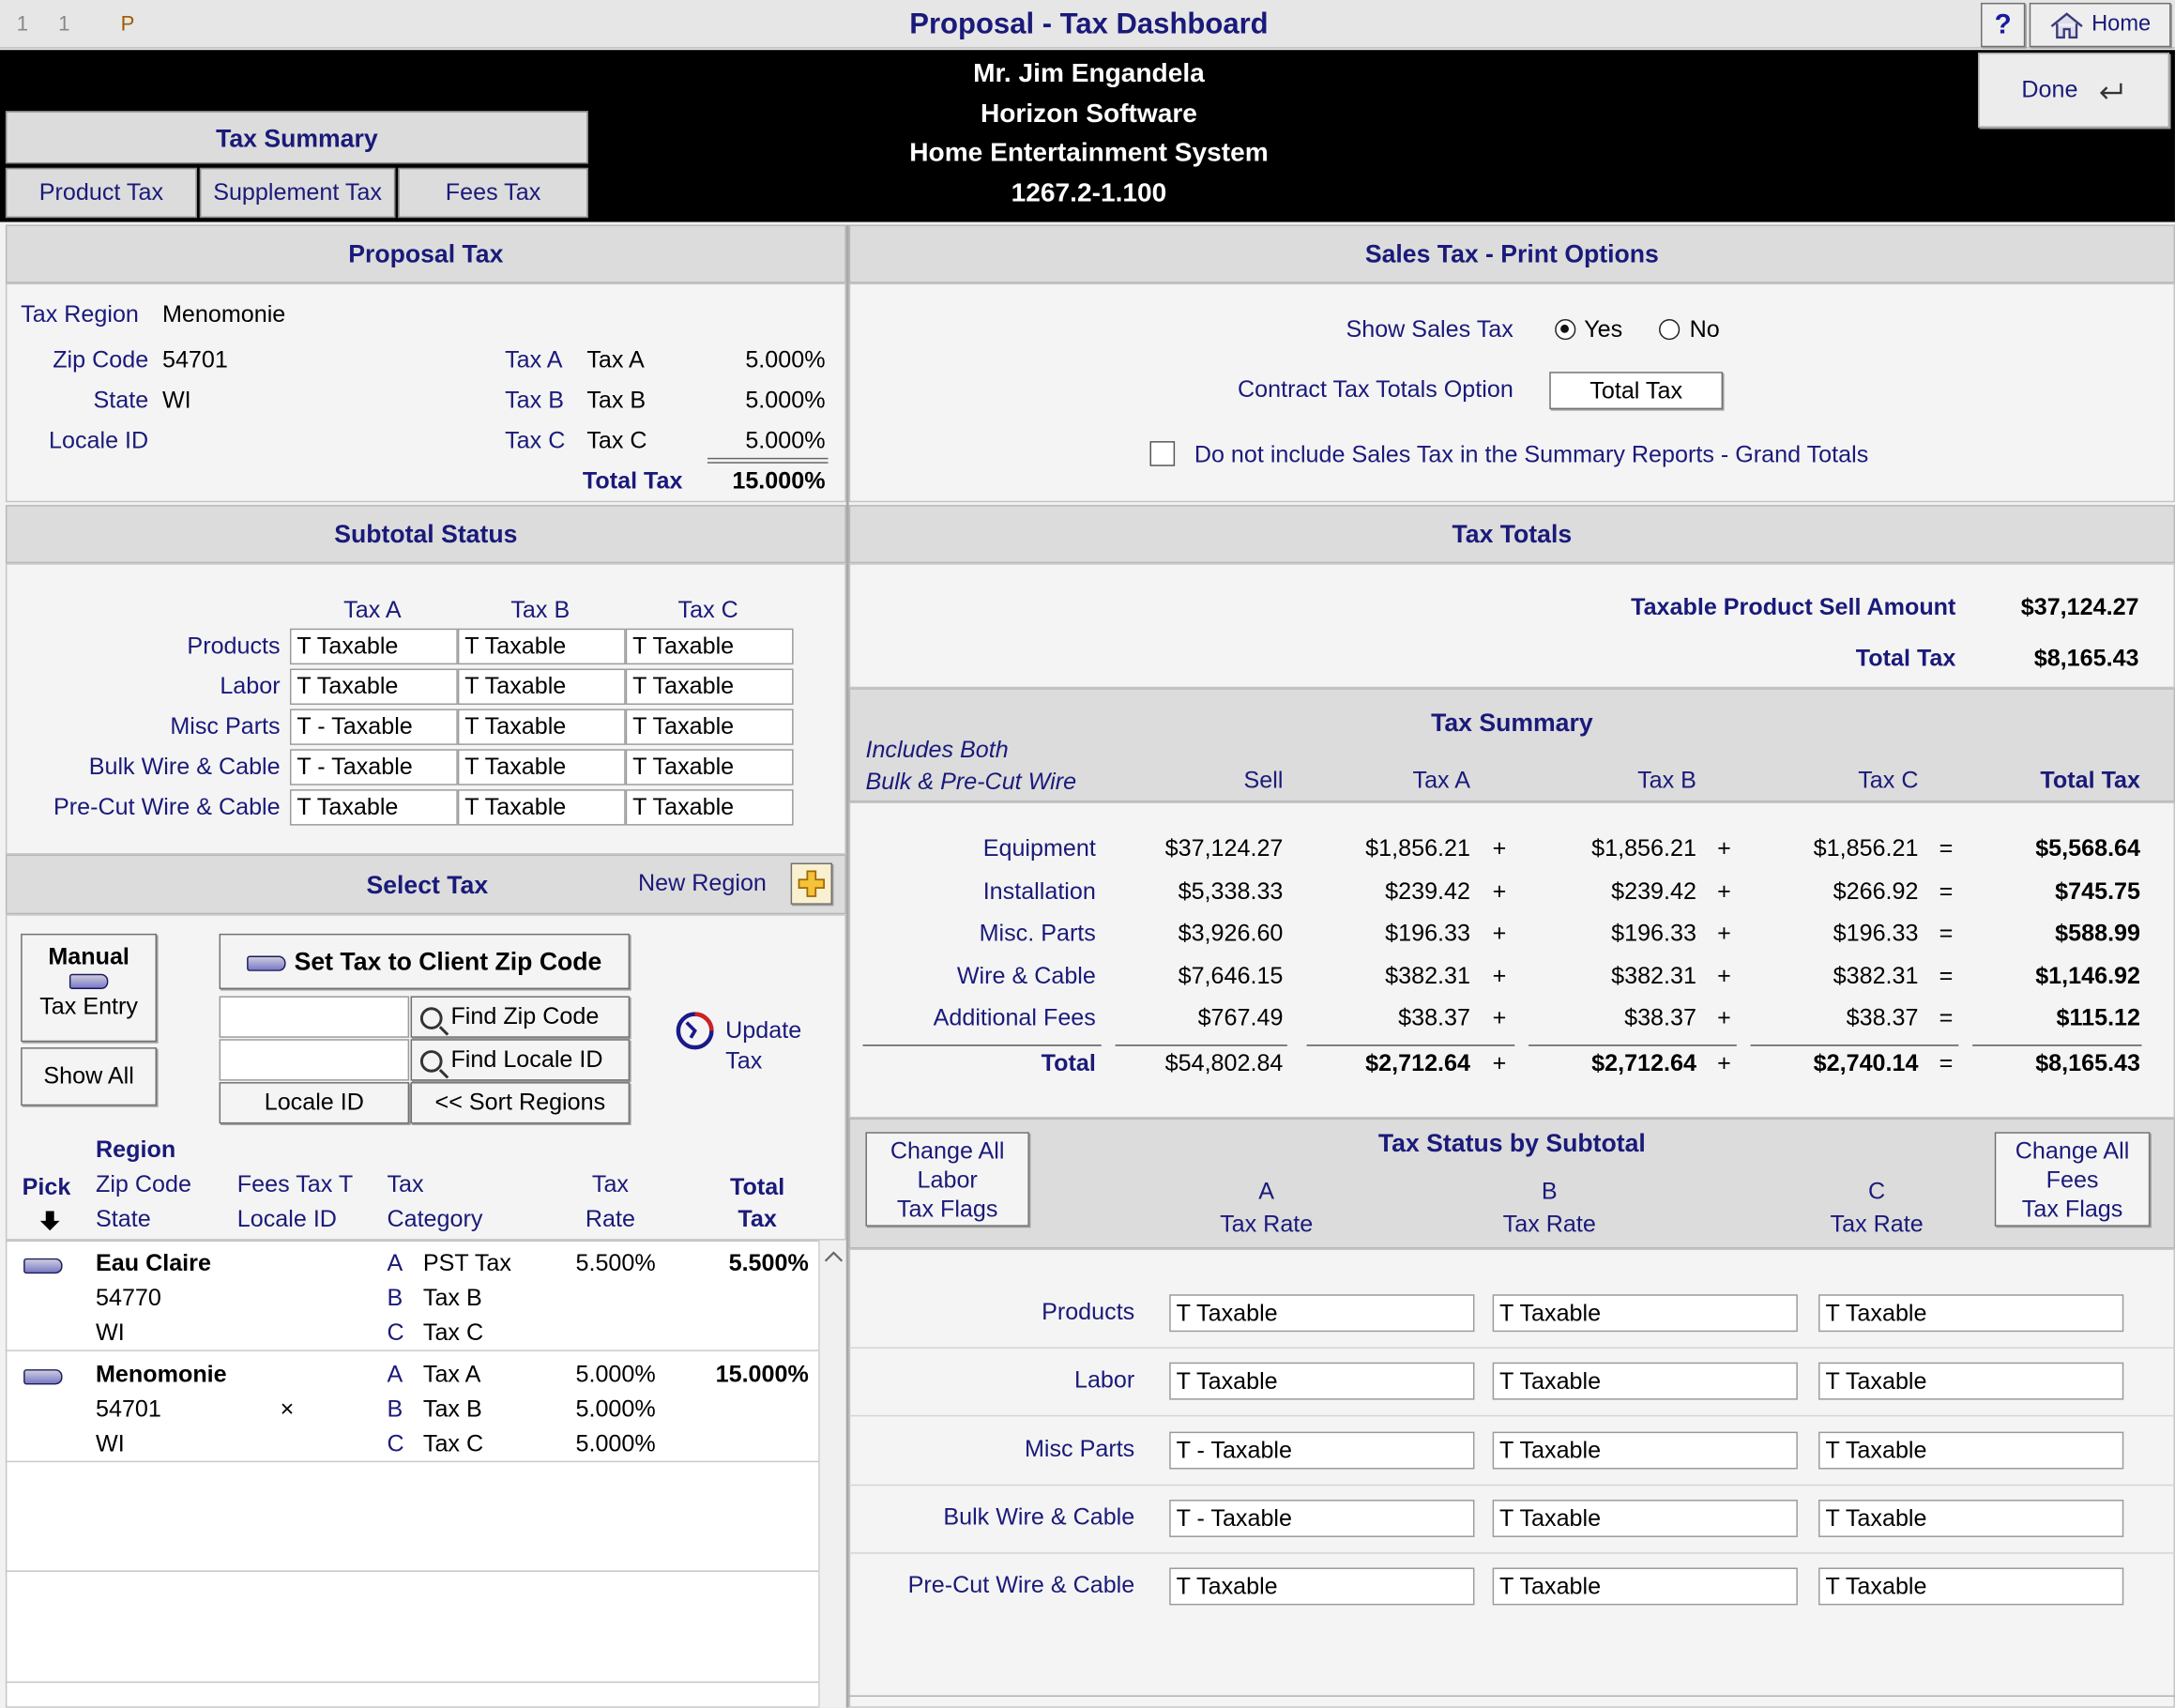  I want to click on tab-product-tax: Product Tax, so click(101, 193).